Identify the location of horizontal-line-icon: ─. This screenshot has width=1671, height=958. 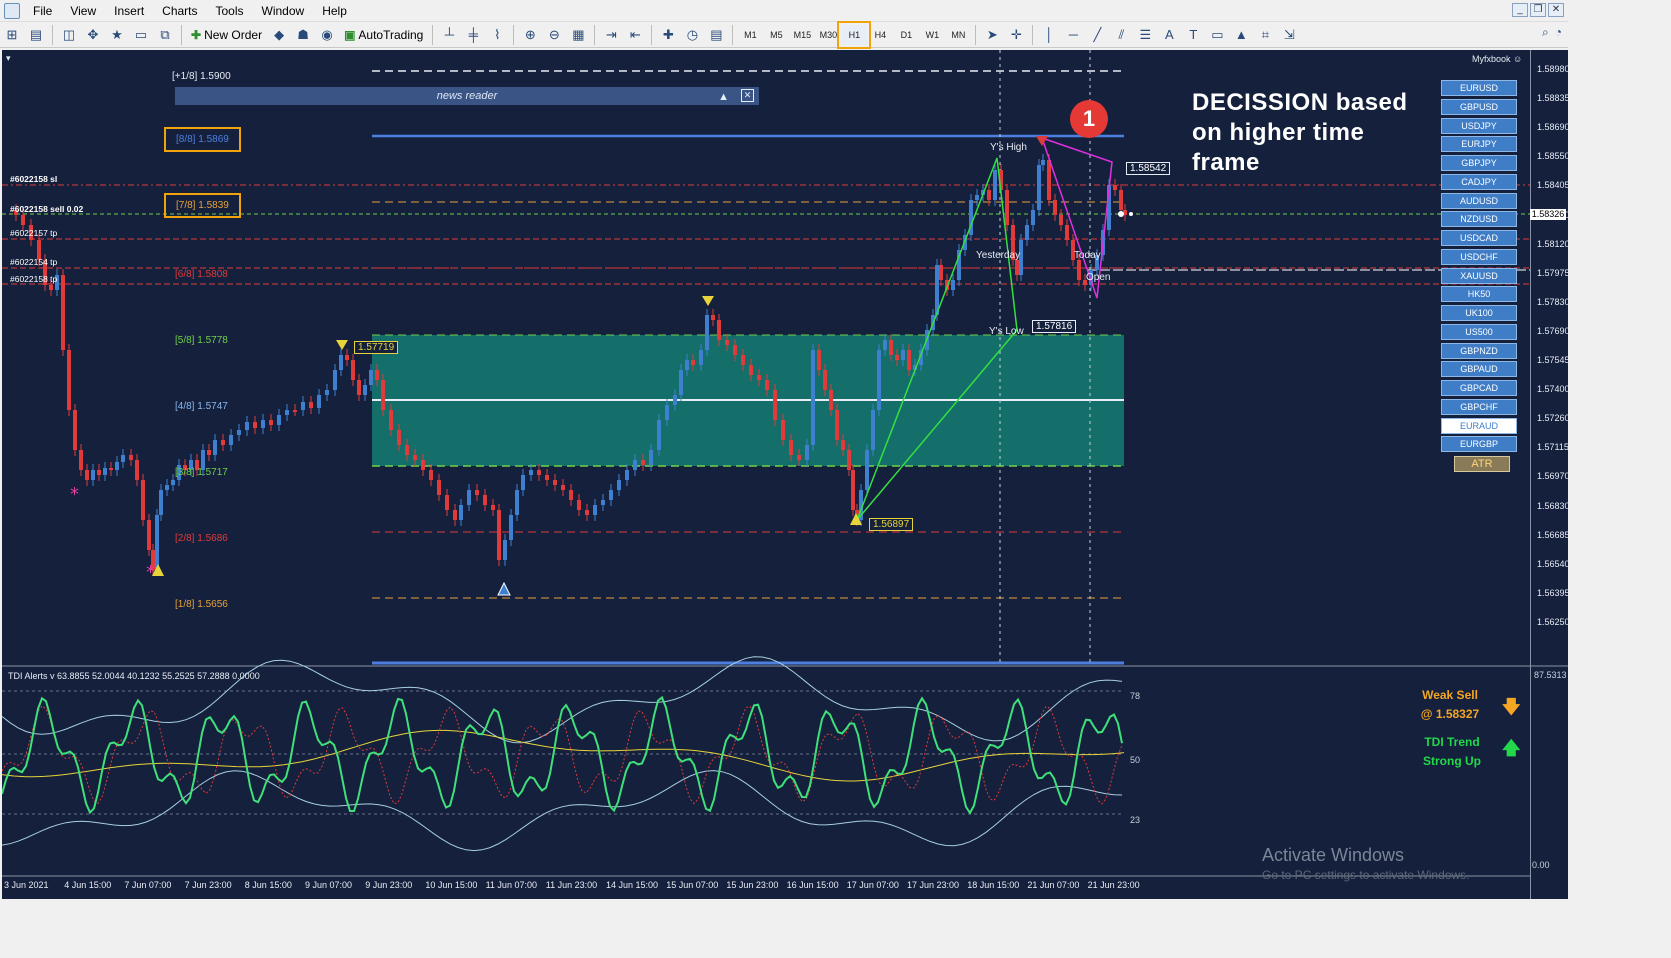
(1073, 35).